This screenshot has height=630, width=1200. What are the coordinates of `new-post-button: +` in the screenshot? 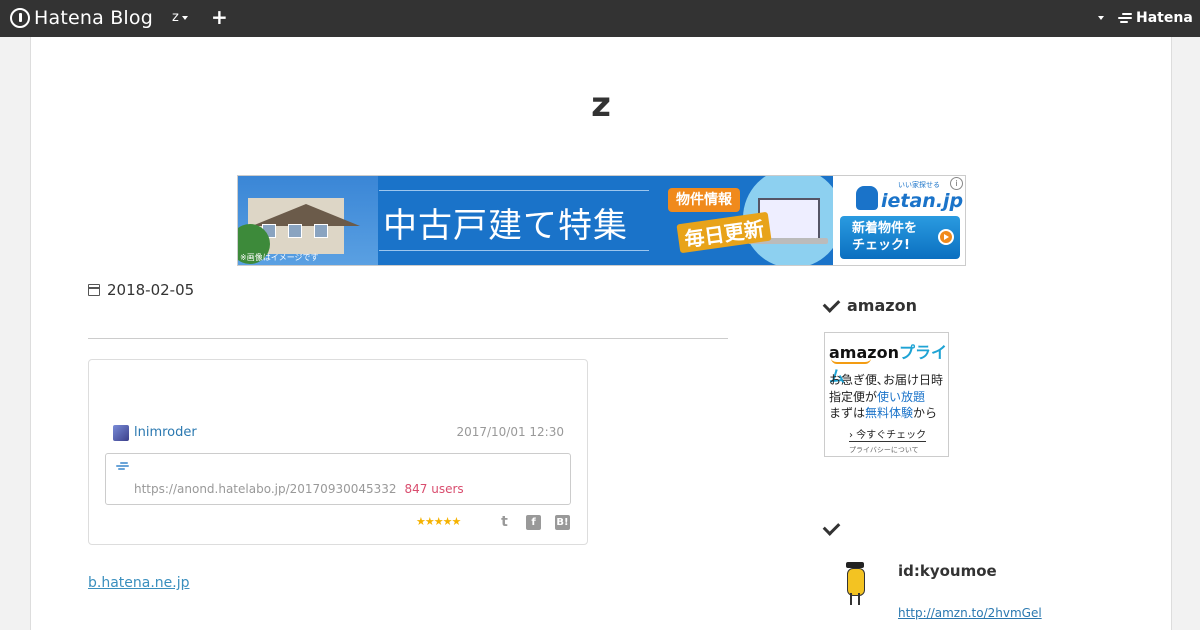 It's located at (219, 17).